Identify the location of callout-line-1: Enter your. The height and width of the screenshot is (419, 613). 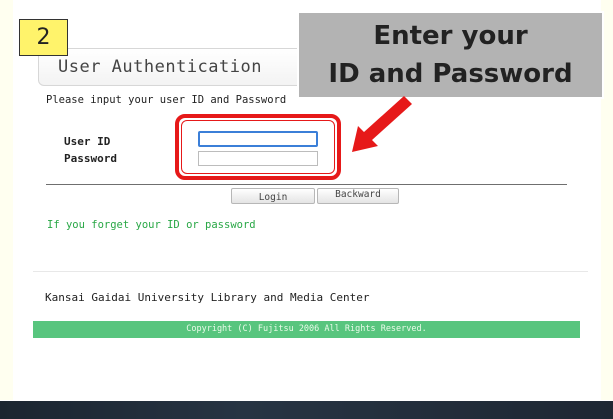
(450, 36).